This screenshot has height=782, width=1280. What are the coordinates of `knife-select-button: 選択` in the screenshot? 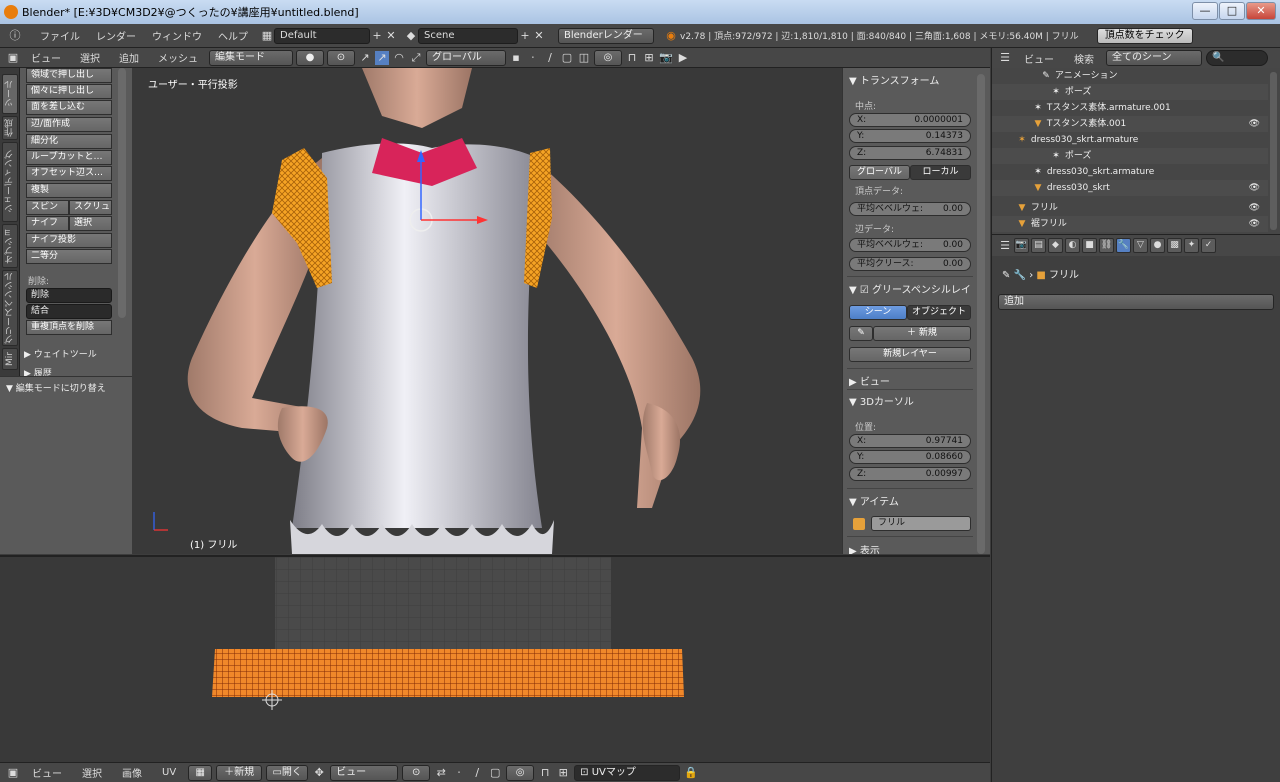 It's located at (90, 223).